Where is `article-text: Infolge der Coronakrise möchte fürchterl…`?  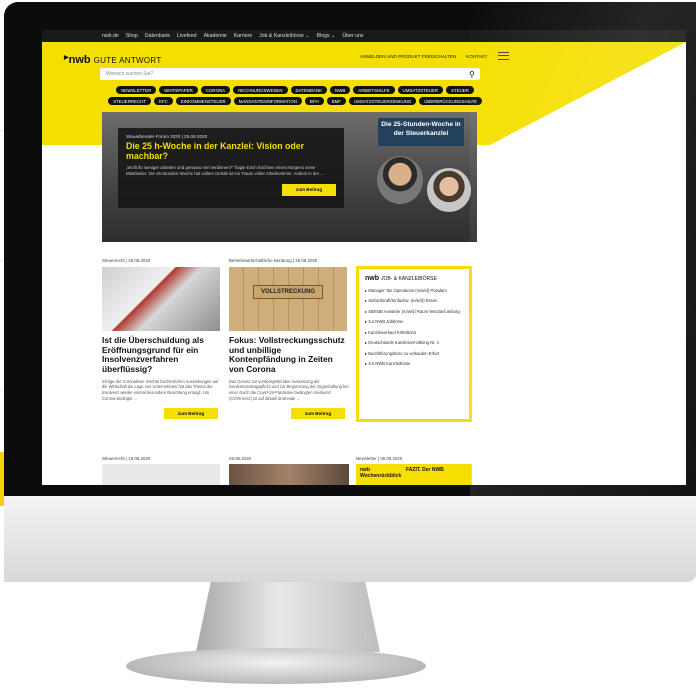 article-text: Infolge der Coronakrise möchte fürchterl… is located at coordinates (160, 389).